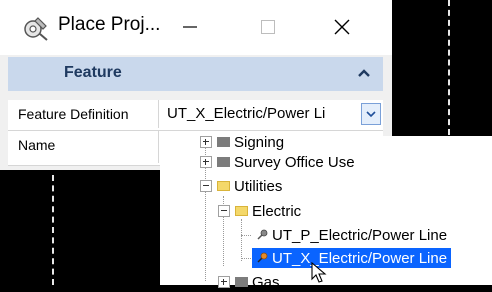  What do you see at coordinates (360, 235) in the screenshot?
I see `tree-item-label: UT_P_Electric/Power Line` at bounding box center [360, 235].